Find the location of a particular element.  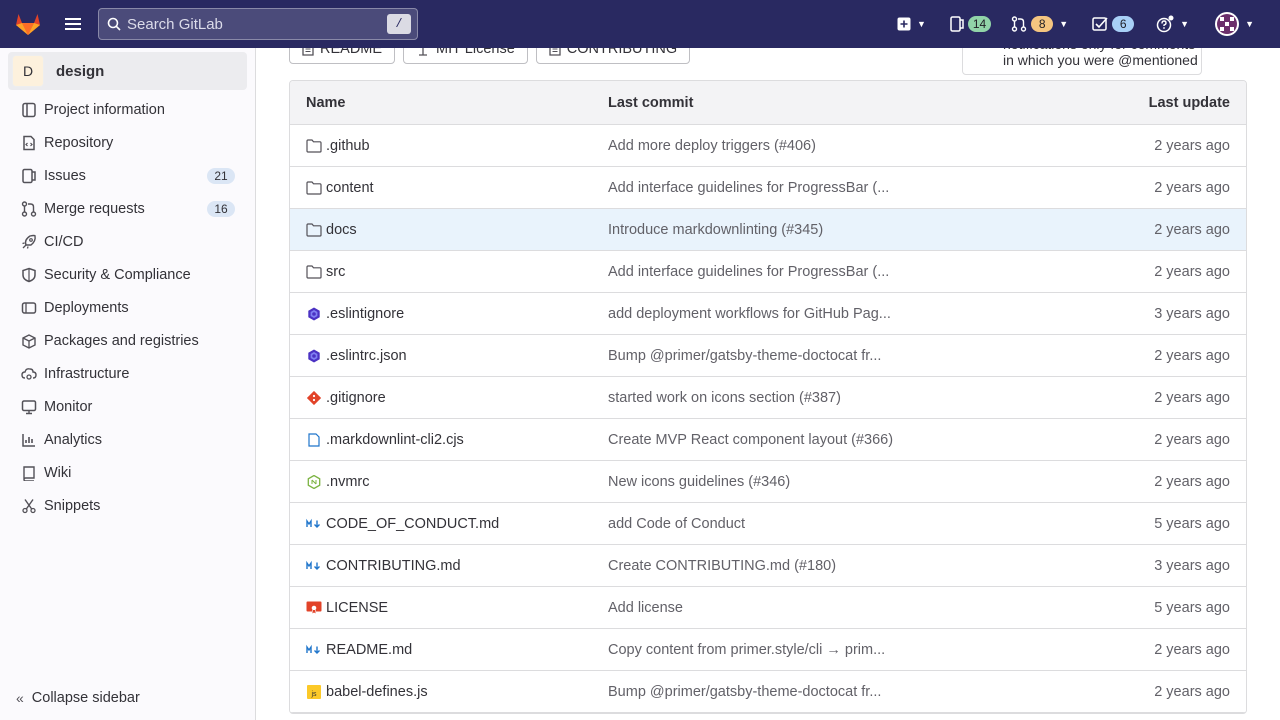

last-commit-link: Create MVP React component layout (#366) is located at coordinates (828, 440).